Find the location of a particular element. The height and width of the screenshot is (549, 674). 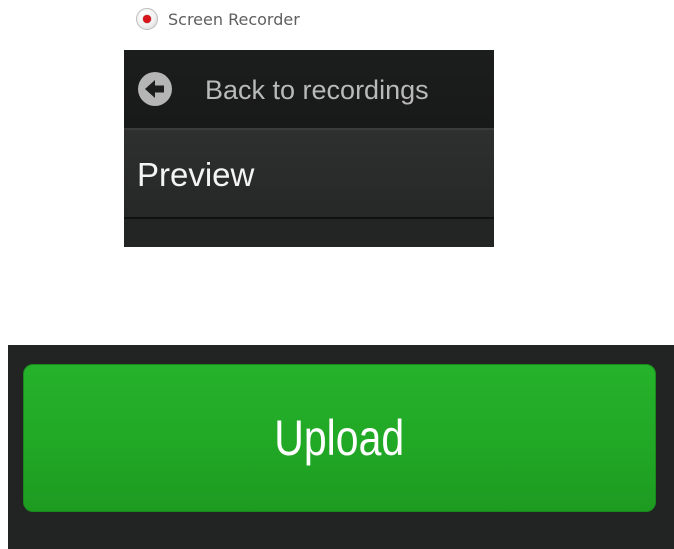

record-dot is located at coordinates (147, 19).